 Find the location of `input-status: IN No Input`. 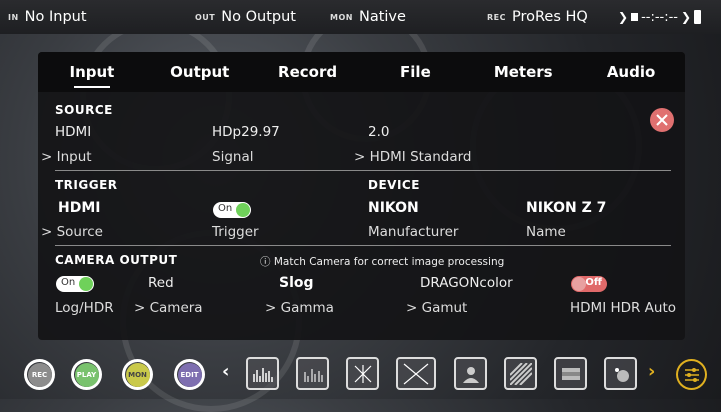

input-status: IN No Input is located at coordinates (47, 17).